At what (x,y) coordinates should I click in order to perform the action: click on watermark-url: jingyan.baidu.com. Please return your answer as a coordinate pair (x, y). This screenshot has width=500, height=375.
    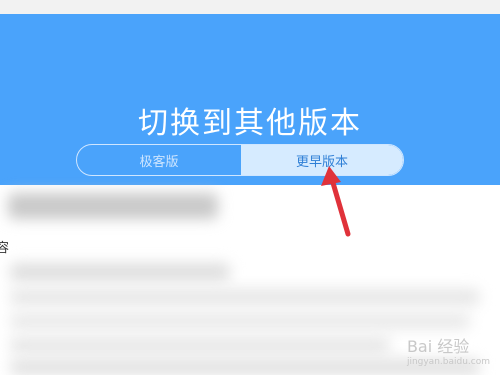
    Looking at the image, I should click on (448, 362).